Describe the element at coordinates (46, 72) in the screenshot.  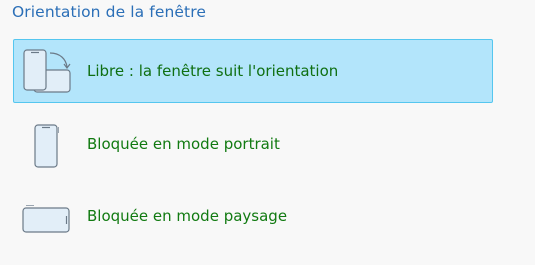
I see `rotate-device-icon` at that location.